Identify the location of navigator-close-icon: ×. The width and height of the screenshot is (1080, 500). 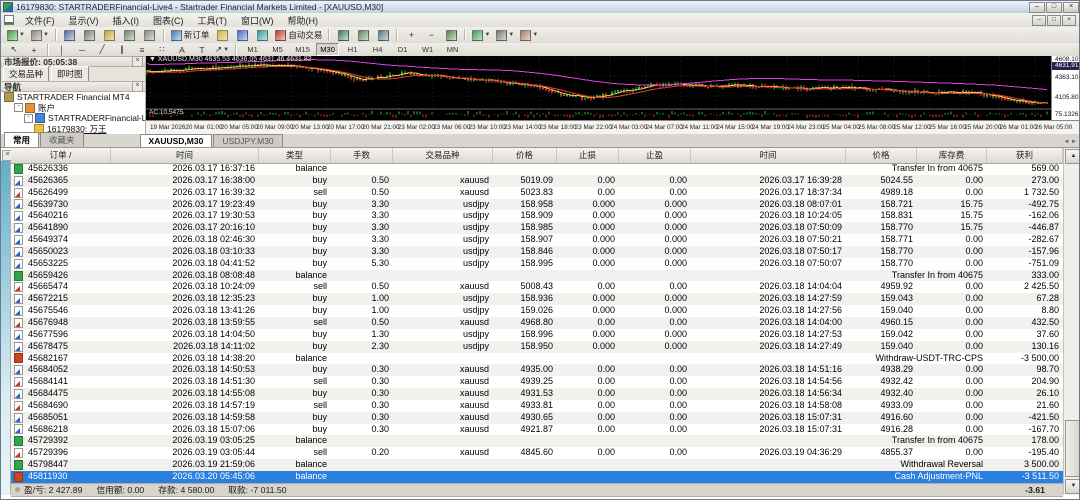
(137, 86).